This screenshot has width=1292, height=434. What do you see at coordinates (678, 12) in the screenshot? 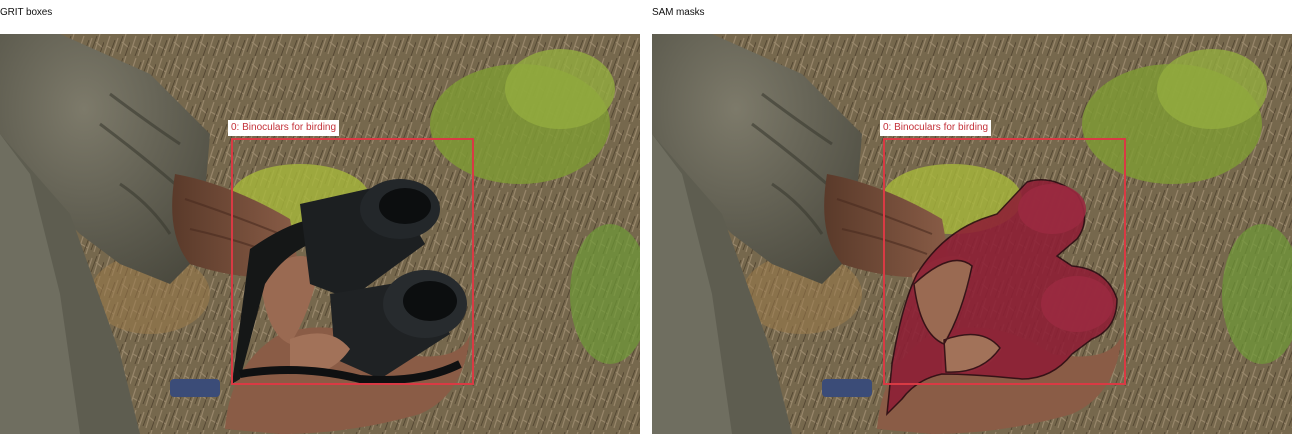
I see `panel-title-sam: SAM masks` at bounding box center [678, 12].